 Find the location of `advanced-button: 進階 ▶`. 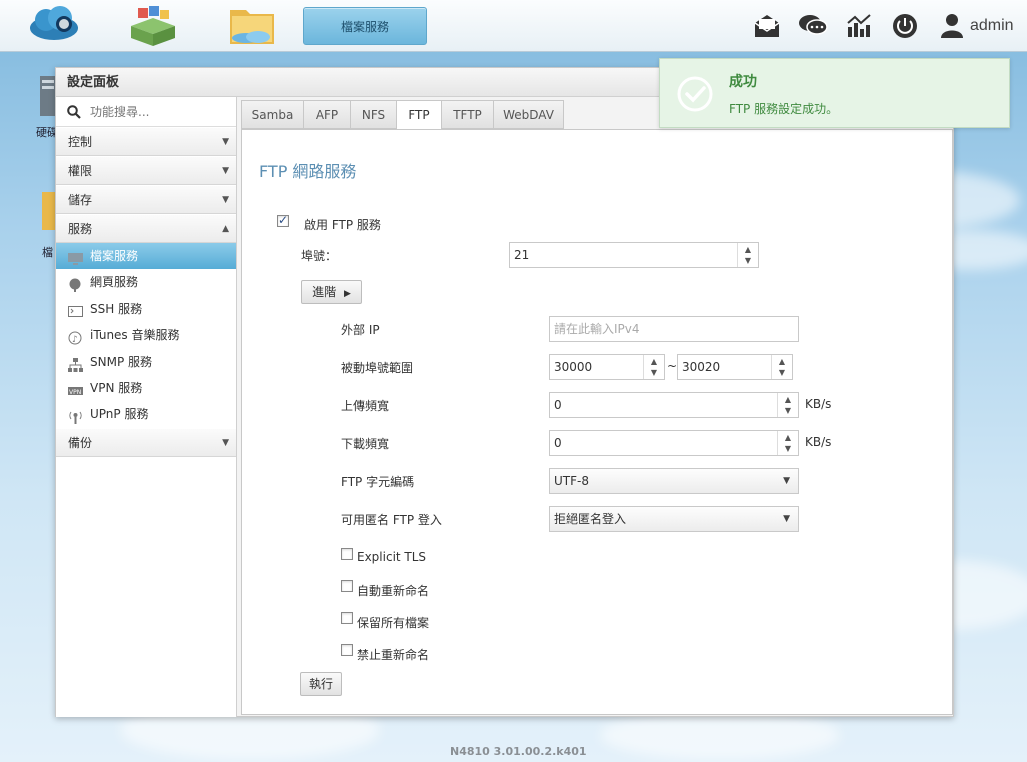

advanced-button: 進階 ▶ is located at coordinates (331, 292).